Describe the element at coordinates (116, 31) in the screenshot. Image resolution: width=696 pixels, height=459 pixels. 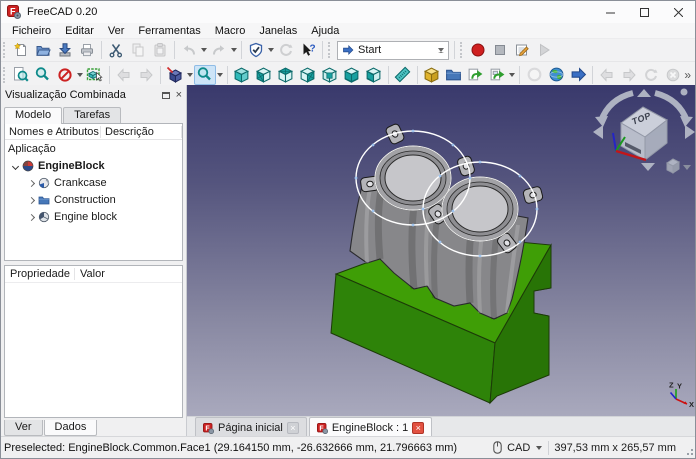
I see `menu-ver: Ver` at that location.